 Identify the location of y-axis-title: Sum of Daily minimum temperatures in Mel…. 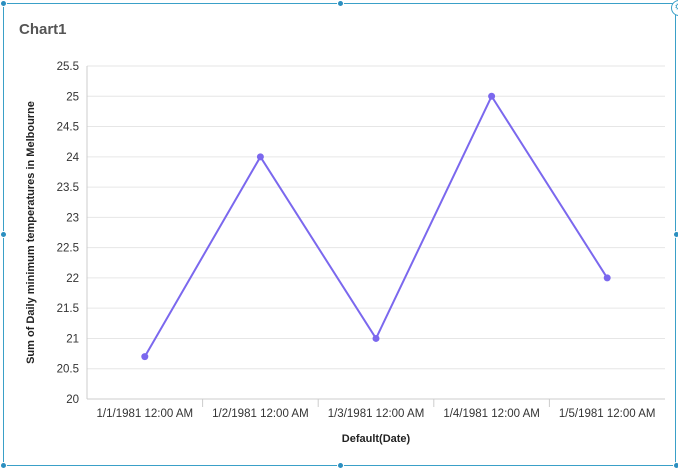
(31, 232).